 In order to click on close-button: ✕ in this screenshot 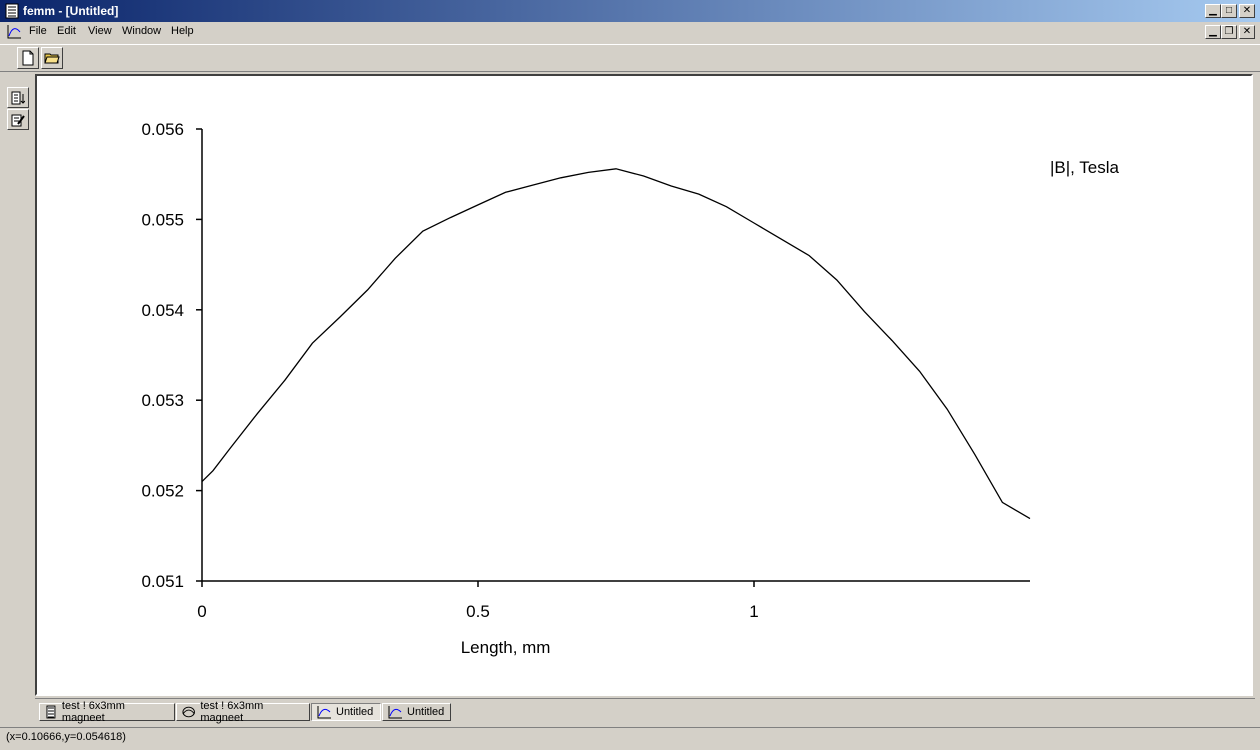, I will do `click(1247, 11)`.